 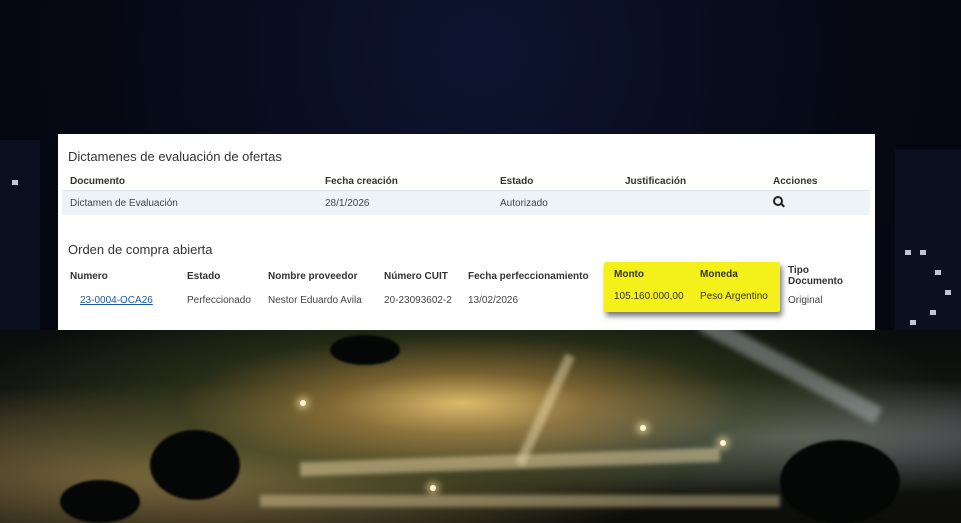 What do you see at coordinates (347, 203) in the screenshot?
I see `cell-fecha: 28/1/2026` at bounding box center [347, 203].